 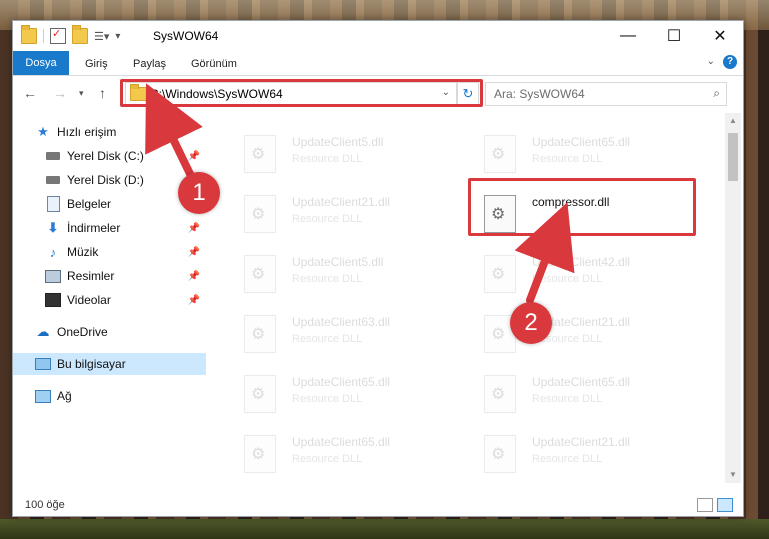 What do you see at coordinates (531, 323) in the screenshot?
I see `step-2-badge: 2` at bounding box center [531, 323].